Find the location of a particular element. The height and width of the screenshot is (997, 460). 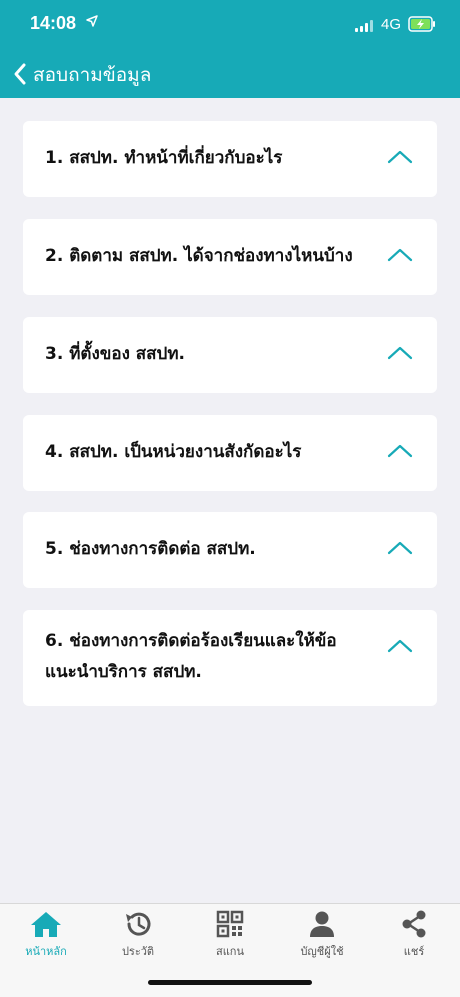

faq-question: 4. สสปท. เป็นหน่วยงานสังกัดอะไร is located at coordinates (173, 452).